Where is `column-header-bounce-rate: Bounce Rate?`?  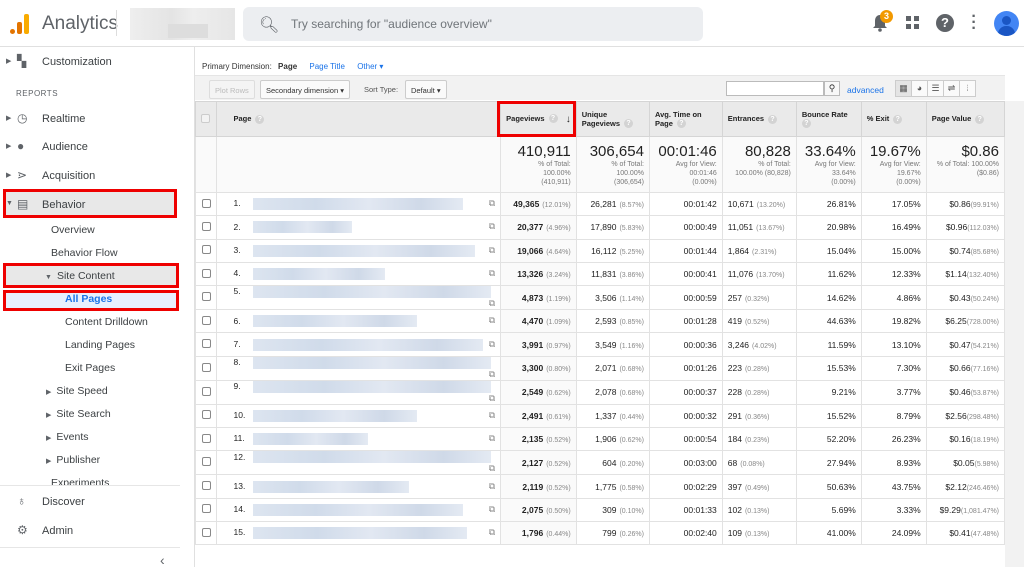
column-header-bounce-rate: Bounce Rate? is located at coordinates (828, 119).